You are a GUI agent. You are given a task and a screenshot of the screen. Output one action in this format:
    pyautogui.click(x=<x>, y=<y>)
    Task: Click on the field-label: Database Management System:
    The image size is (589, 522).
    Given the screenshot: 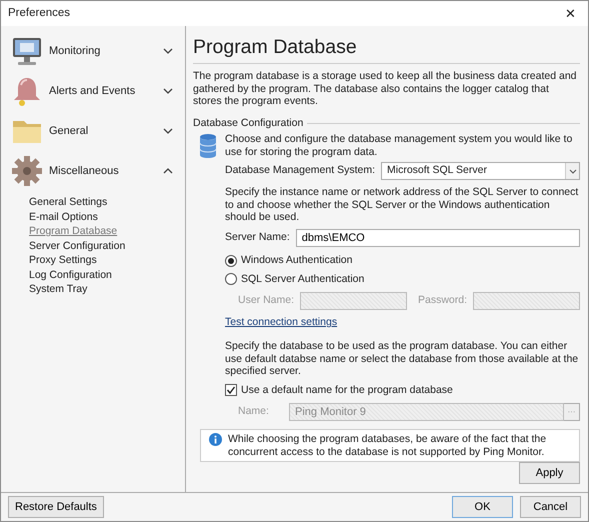 What is the action you would take?
    pyautogui.click(x=300, y=170)
    